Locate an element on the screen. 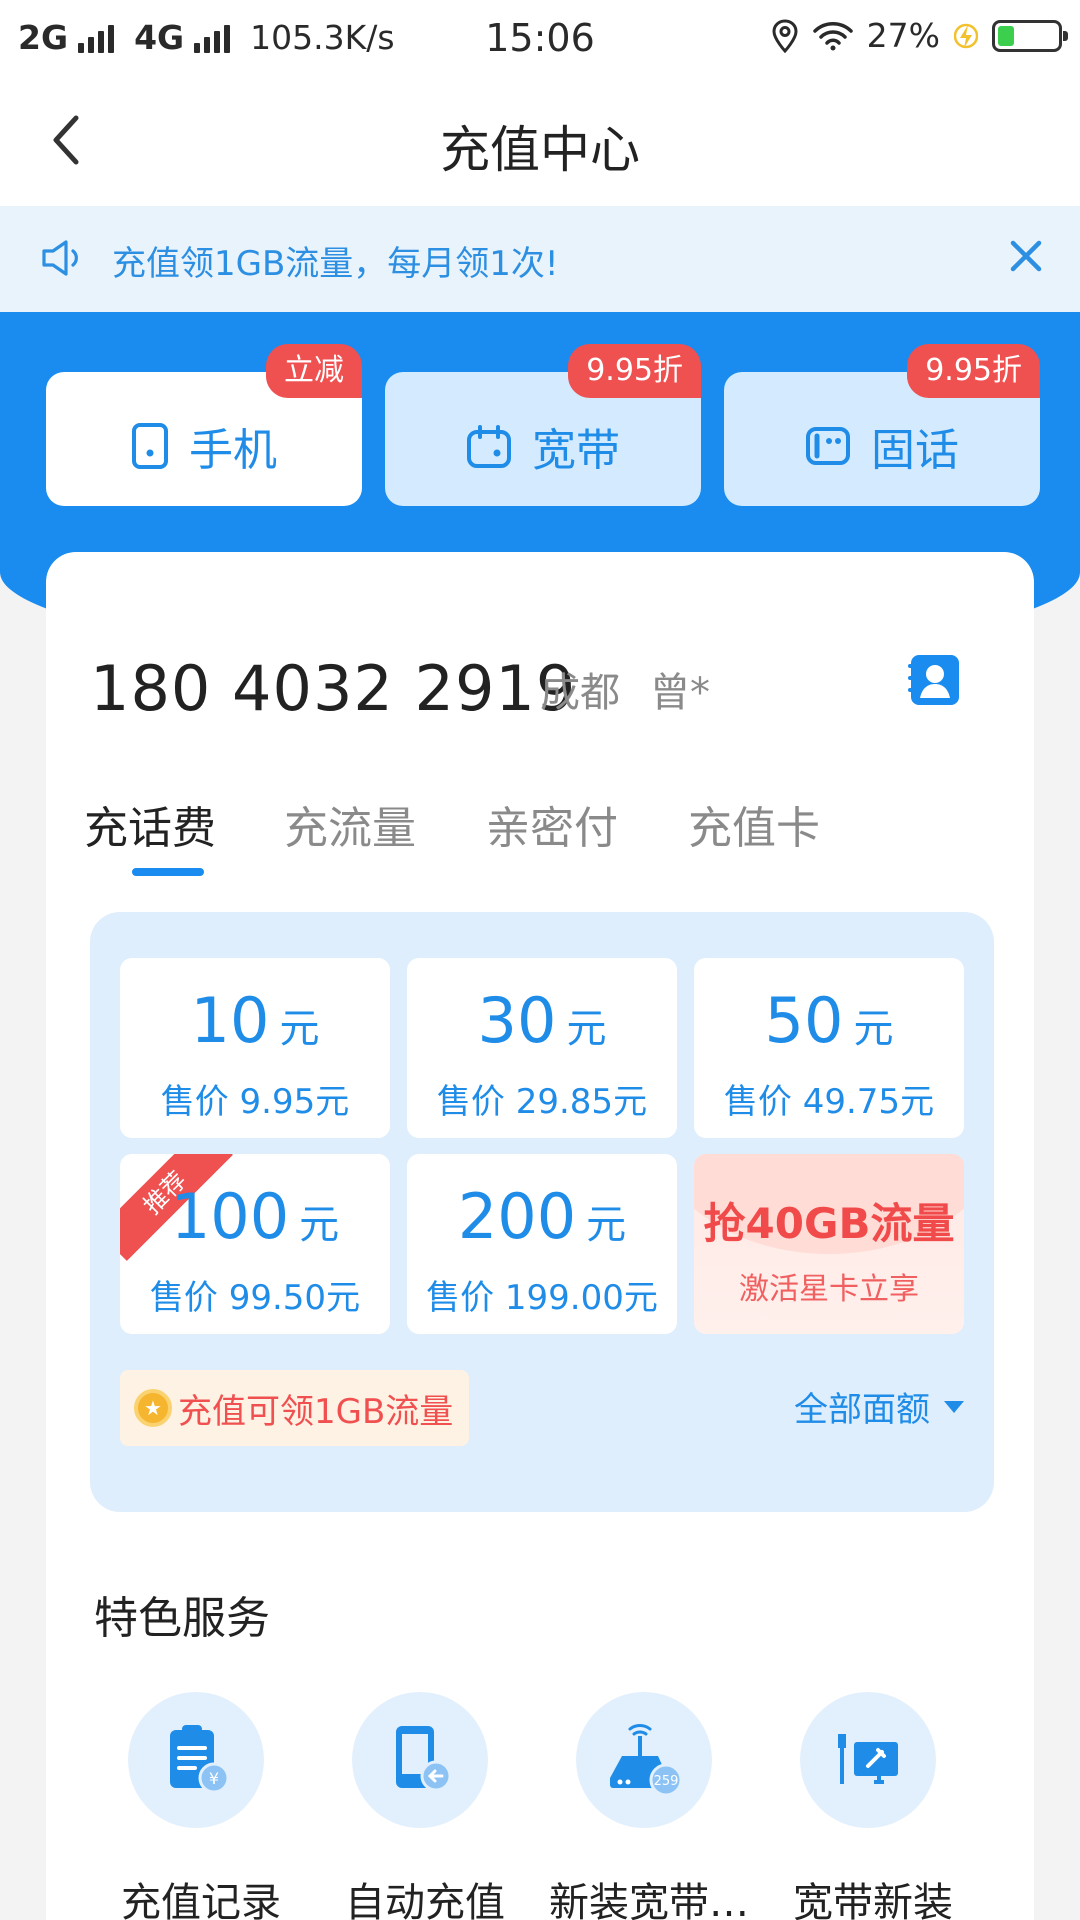  tab-family-pay: 亲密付 is located at coordinates (552, 824).